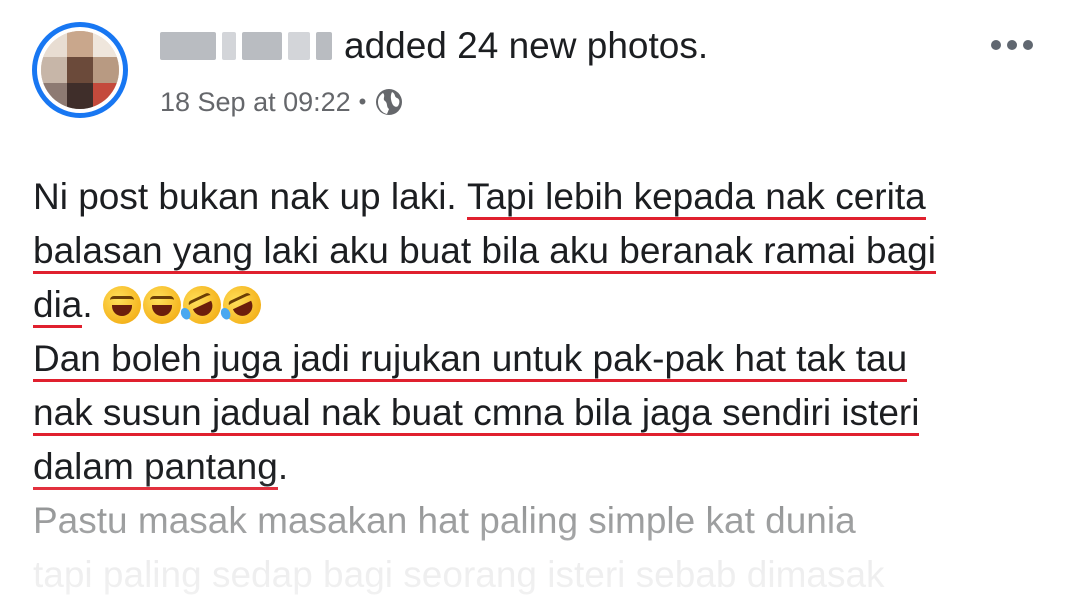 This screenshot has height=602, width=1080. Describe the element at coordinates (526, 45) in the screenshot. I see `post-action-text: added 24 new photos.` at that location.